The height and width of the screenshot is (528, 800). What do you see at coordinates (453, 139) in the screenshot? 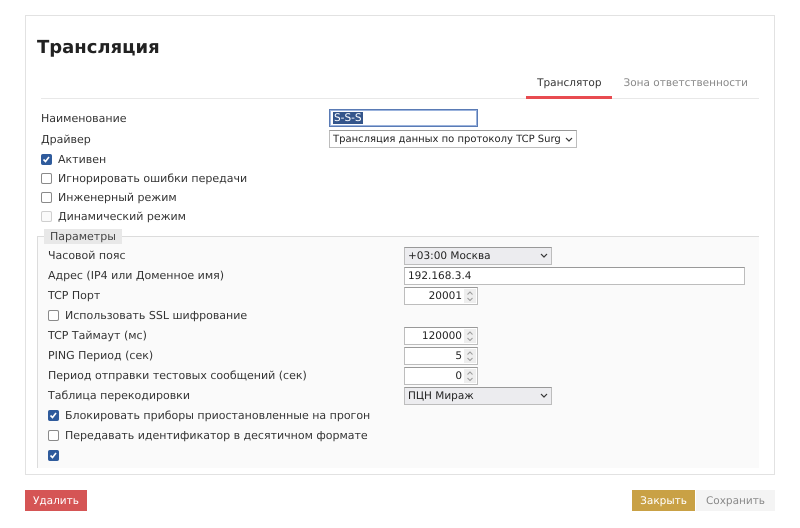
I see `dropdown: Трансляция данных по протоколу TCP Surg` at bounding box center [453, 139].